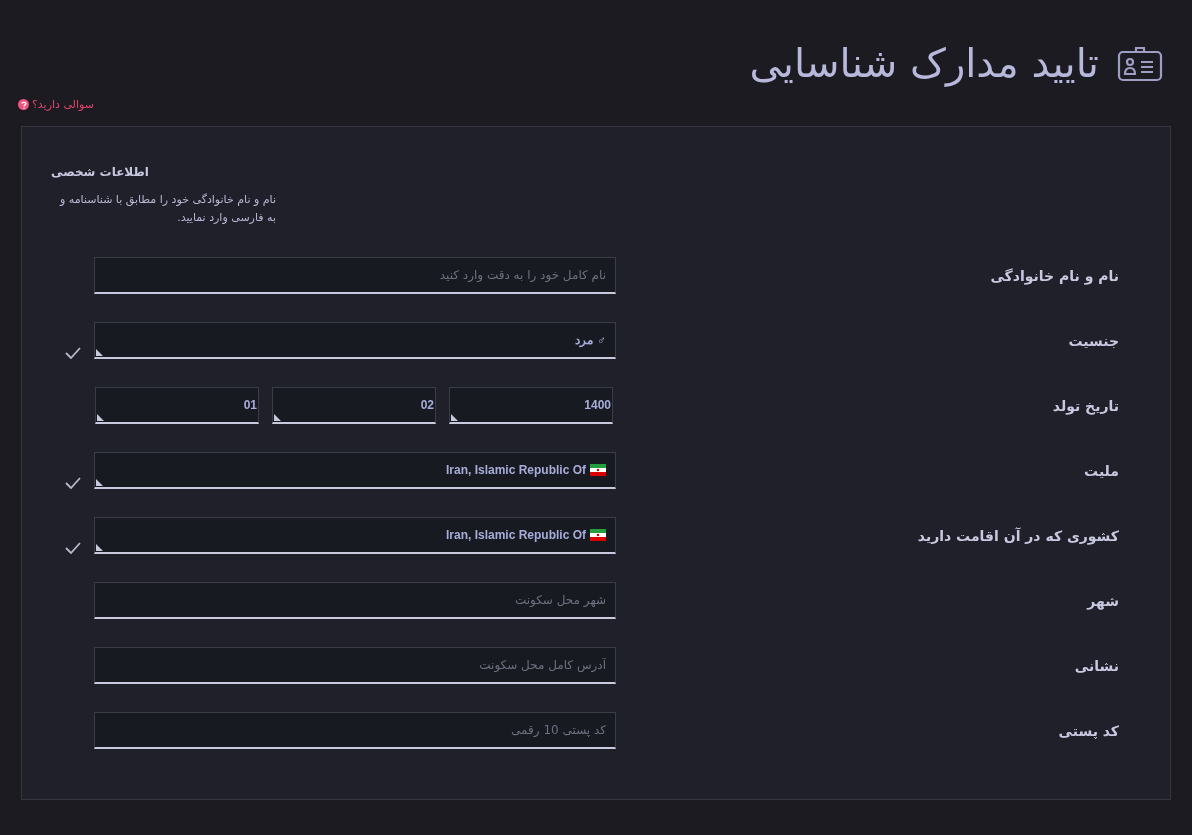 The width and height of the screenshot is (1192, 835). I want to click on field-label: جنسیت, so click(1093, 340).